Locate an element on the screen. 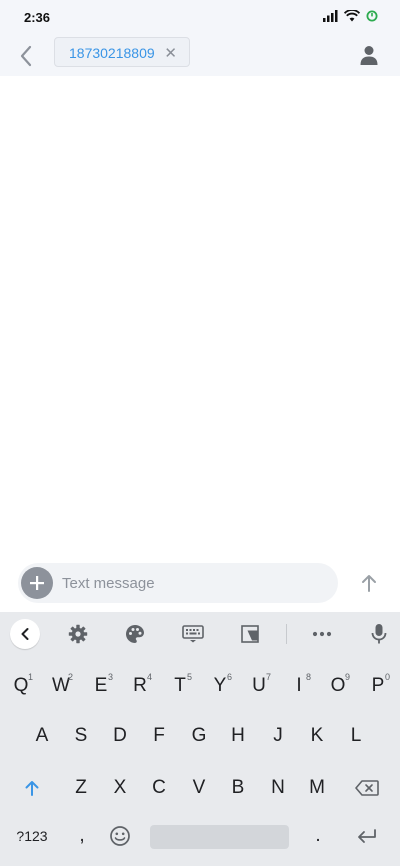 This screenshot has height=866, width=400. period-key: . is located at coordinates (318, 836).